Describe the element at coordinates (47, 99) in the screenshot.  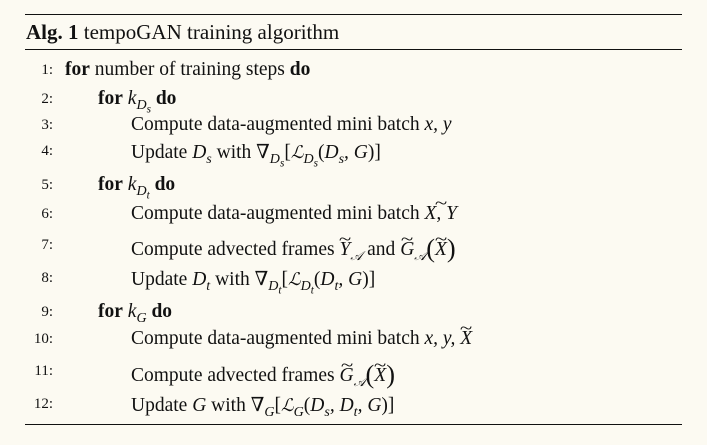
I see `line-number: 2:` at that location.